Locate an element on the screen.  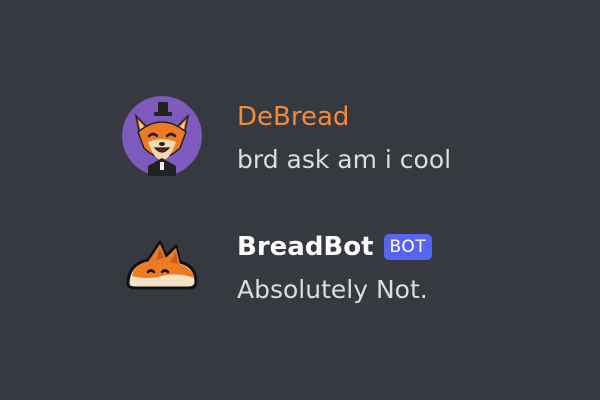
username-breadbot: BreadBot is located at coordinates (305, 247).